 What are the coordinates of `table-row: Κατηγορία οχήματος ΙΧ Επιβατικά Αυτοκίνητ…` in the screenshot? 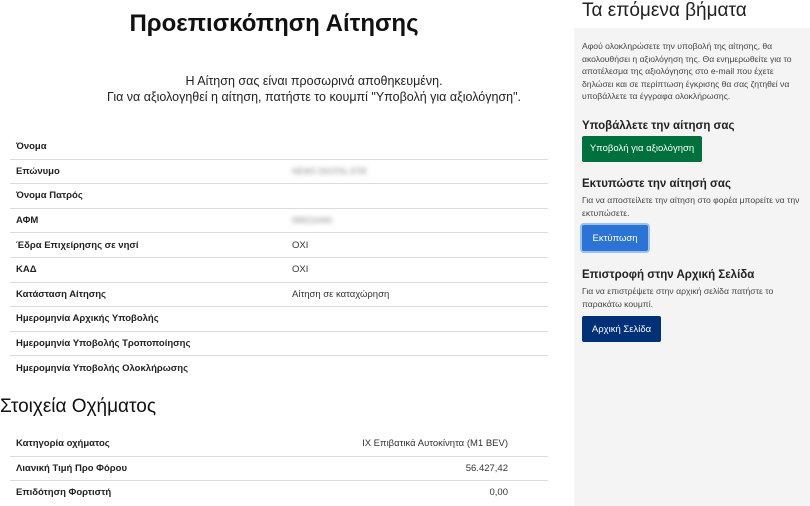 It's located at (279, 443).